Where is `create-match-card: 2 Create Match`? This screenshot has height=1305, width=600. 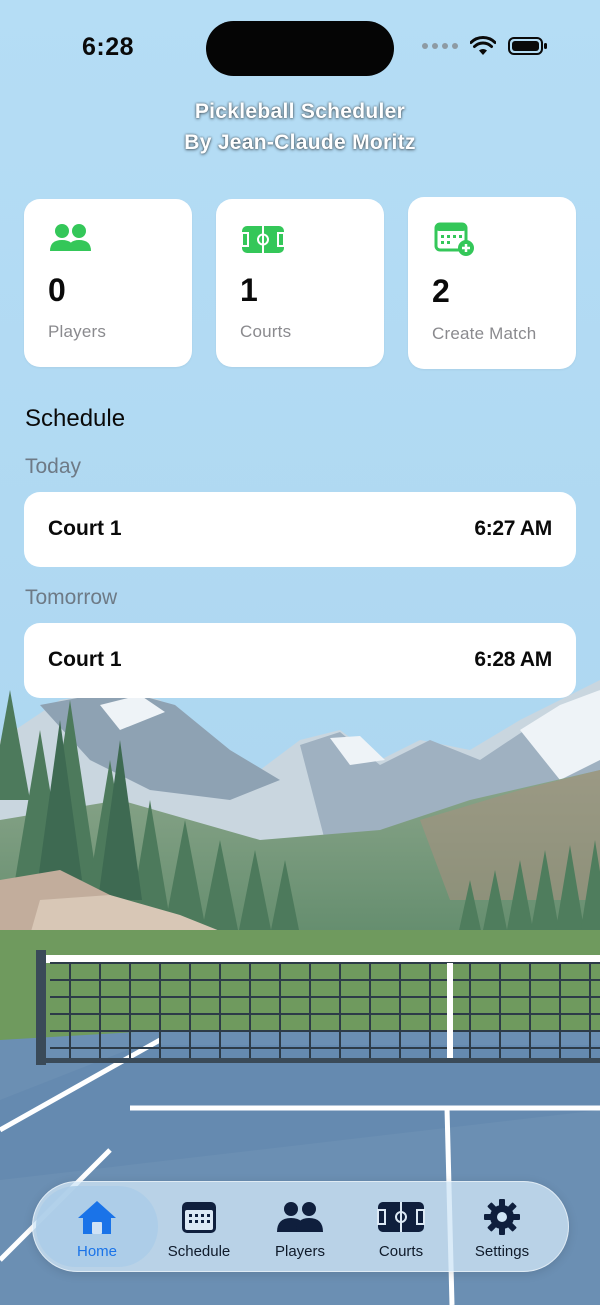 create-match-card: 2 Create Match is located at coordinates (492, 283).